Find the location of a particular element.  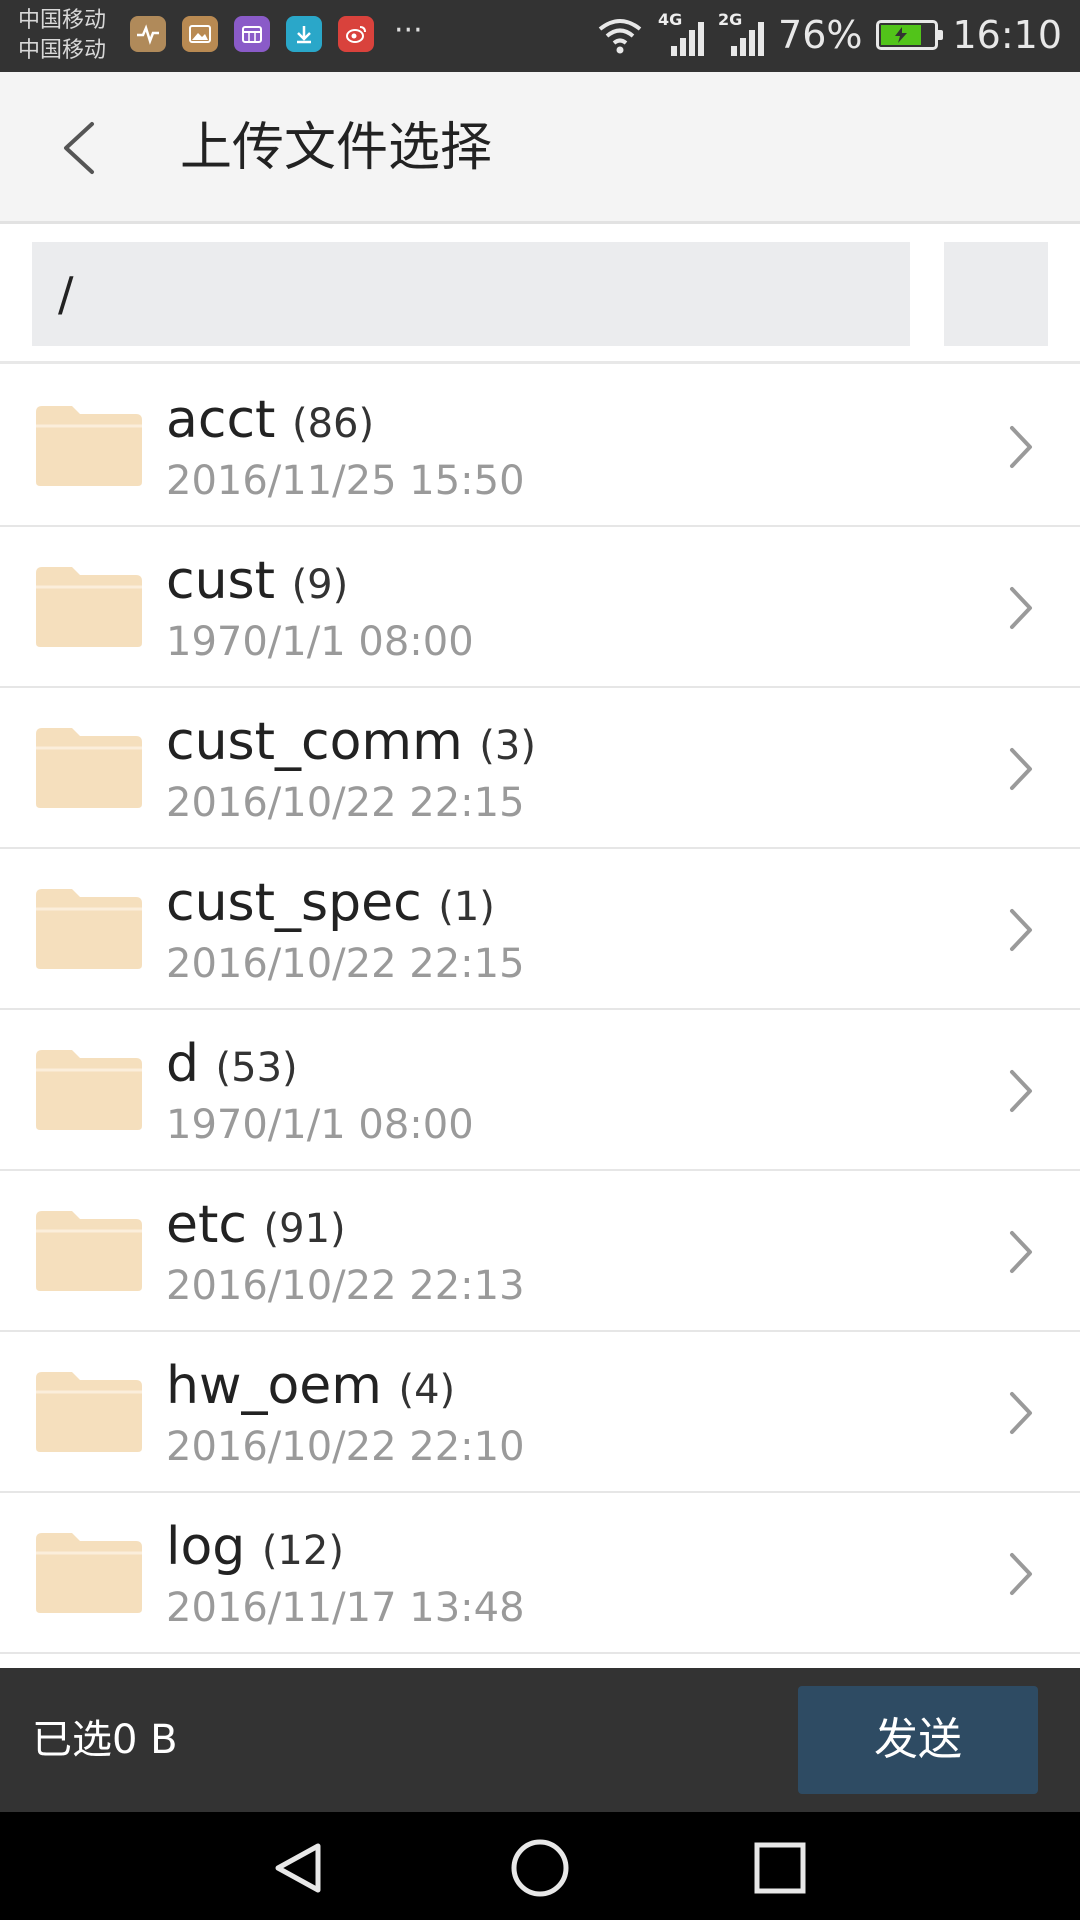

nav-recents-button is located at coordinates (780, 1868).